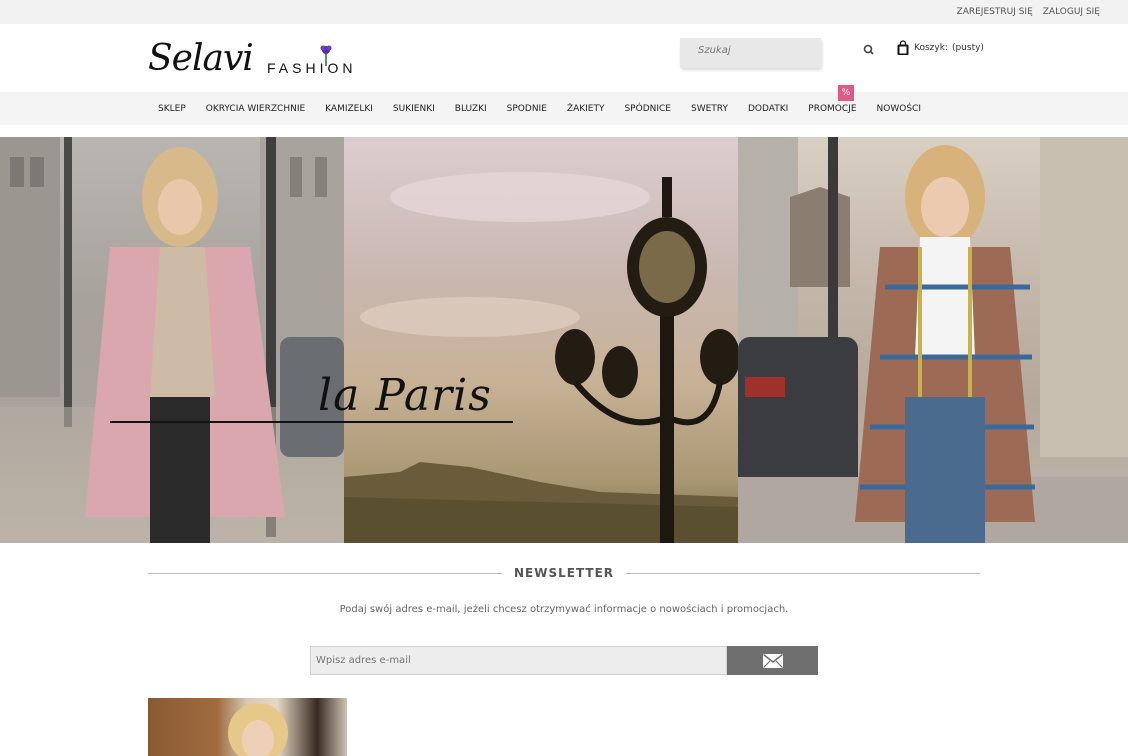  Describe the element at coordinates (471, 109) in the screenshot. I see `nav-item-bluzki: Bluzki` at that location.